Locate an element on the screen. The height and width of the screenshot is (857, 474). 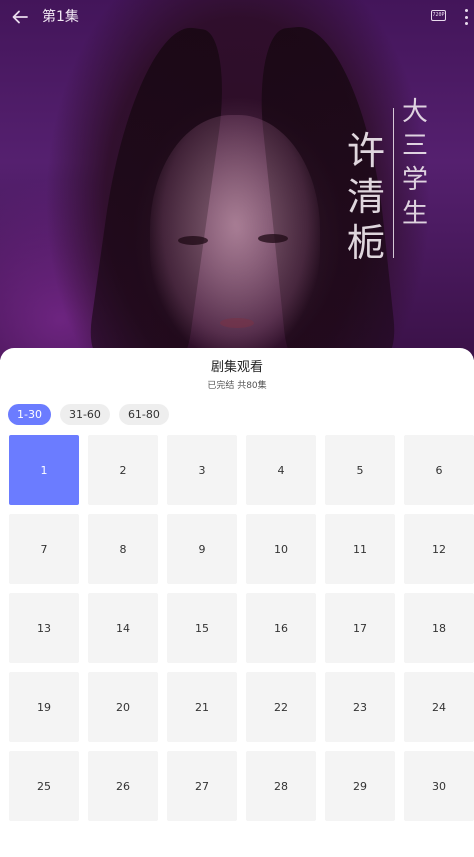
quality-button: 720P is located at coordinates (438, 15).